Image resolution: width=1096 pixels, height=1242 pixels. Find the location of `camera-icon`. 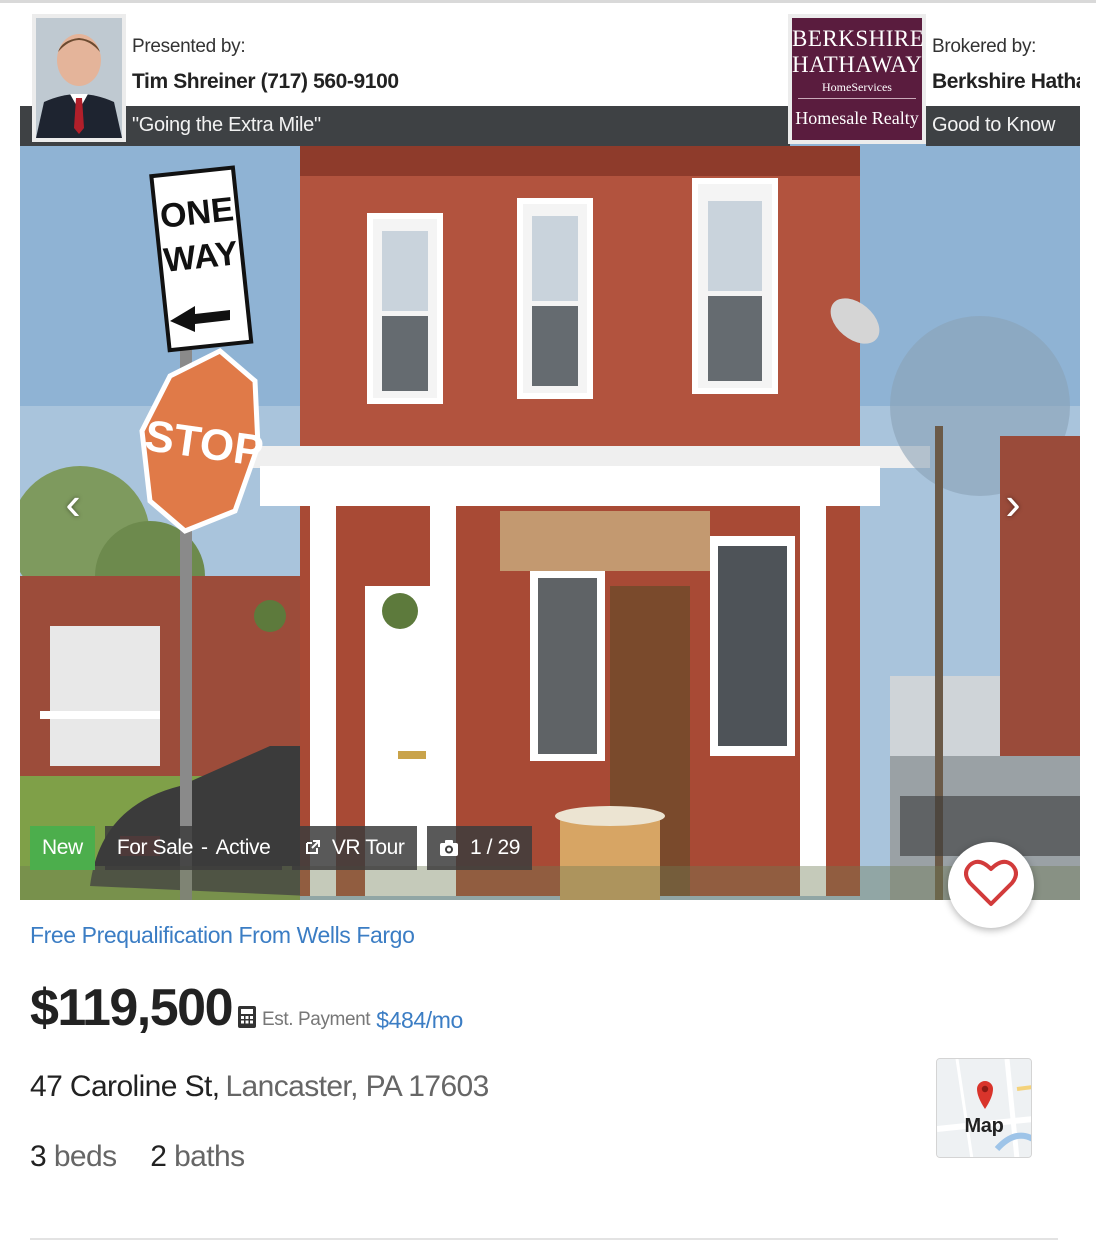

camera-icon is located at coordinates (454, 847).